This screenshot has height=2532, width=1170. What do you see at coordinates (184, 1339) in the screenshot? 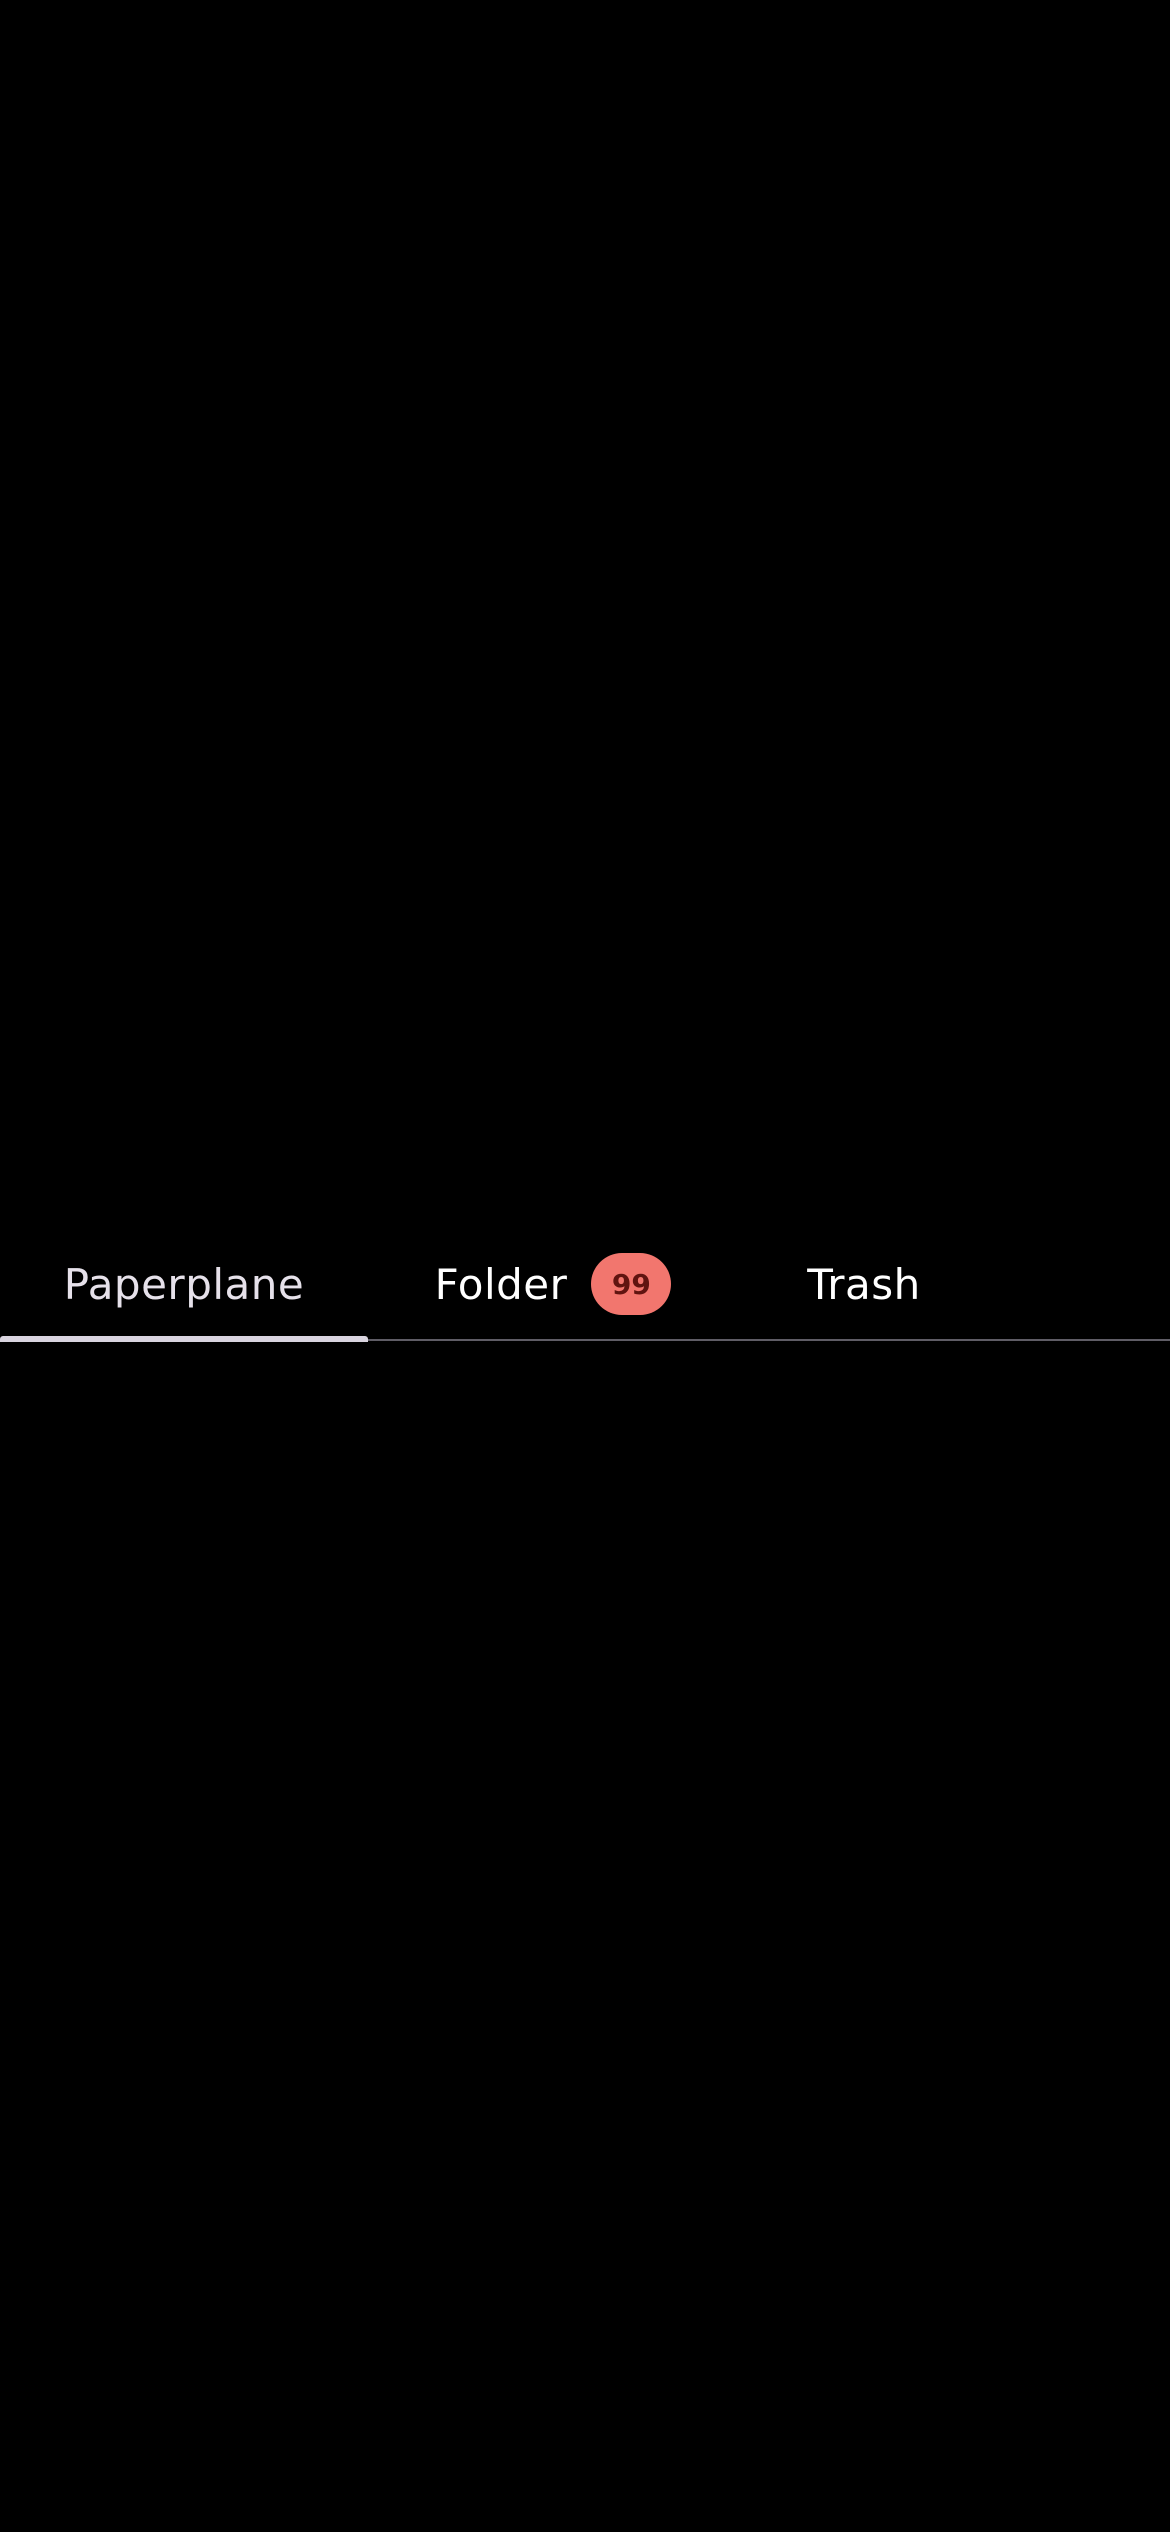
I see `active-tab-indicator` at bounding box center [184, 1339].